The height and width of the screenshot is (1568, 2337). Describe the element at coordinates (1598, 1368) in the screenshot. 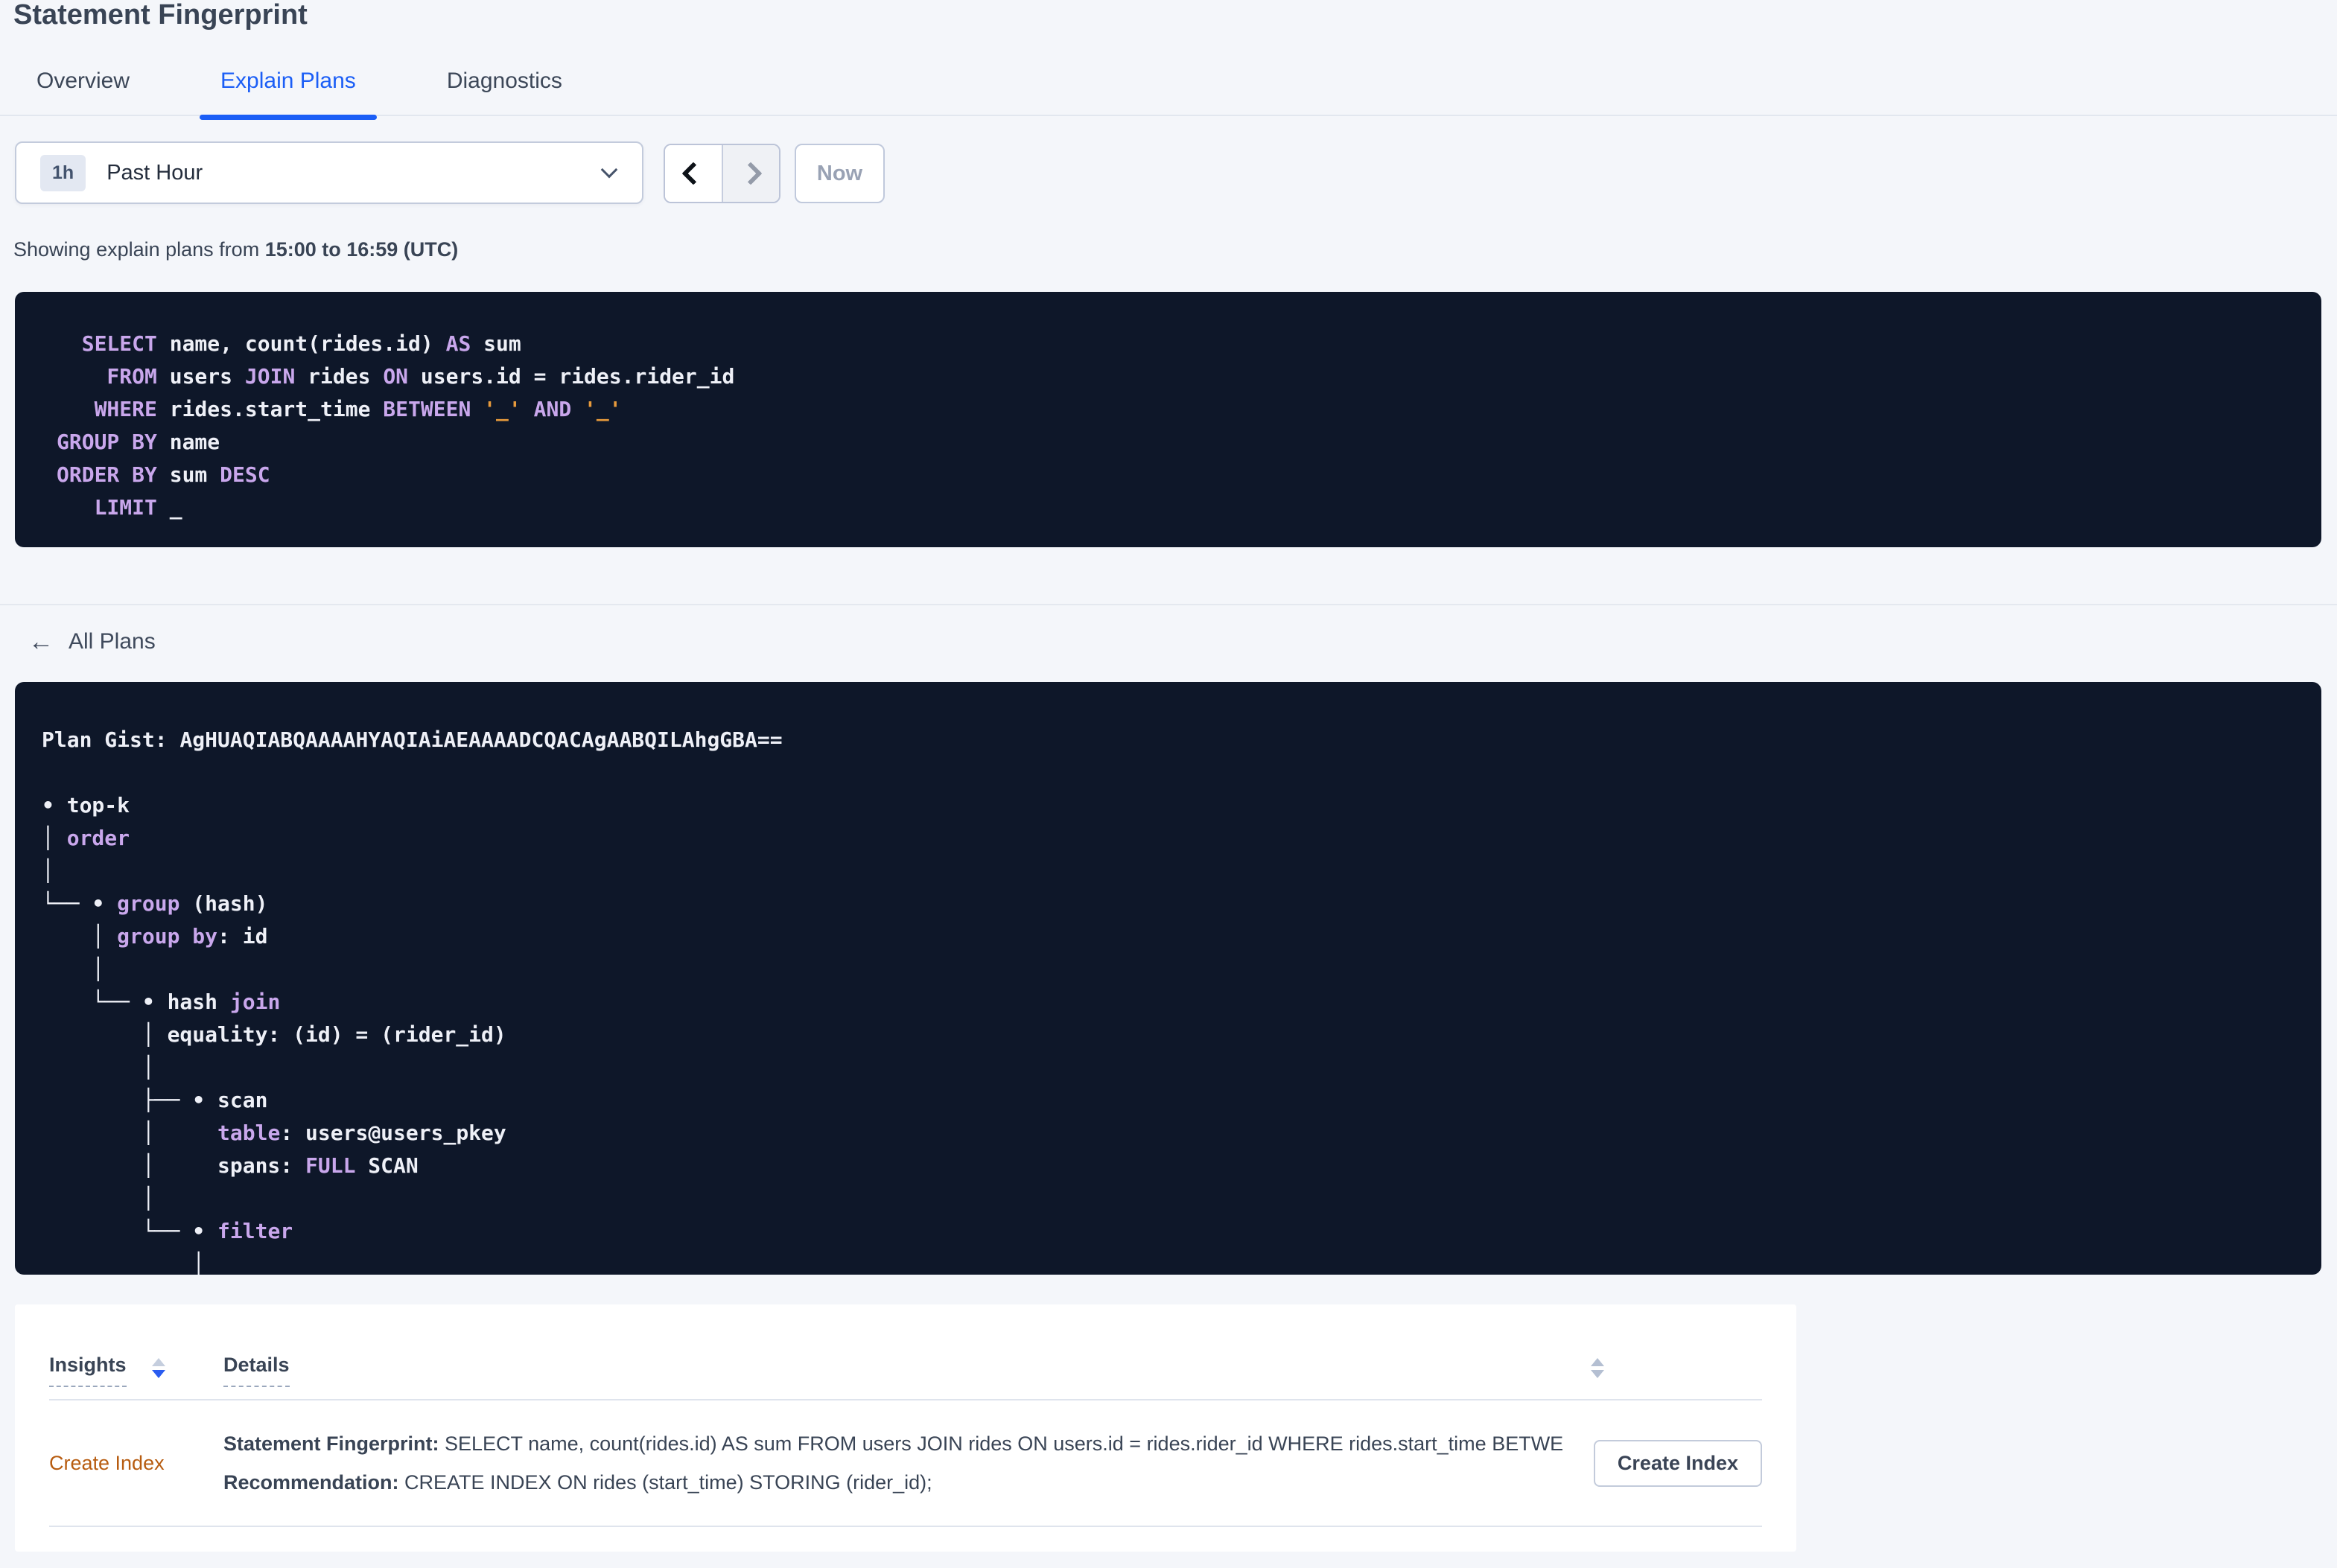

I see `sort-icon-details` at that location.